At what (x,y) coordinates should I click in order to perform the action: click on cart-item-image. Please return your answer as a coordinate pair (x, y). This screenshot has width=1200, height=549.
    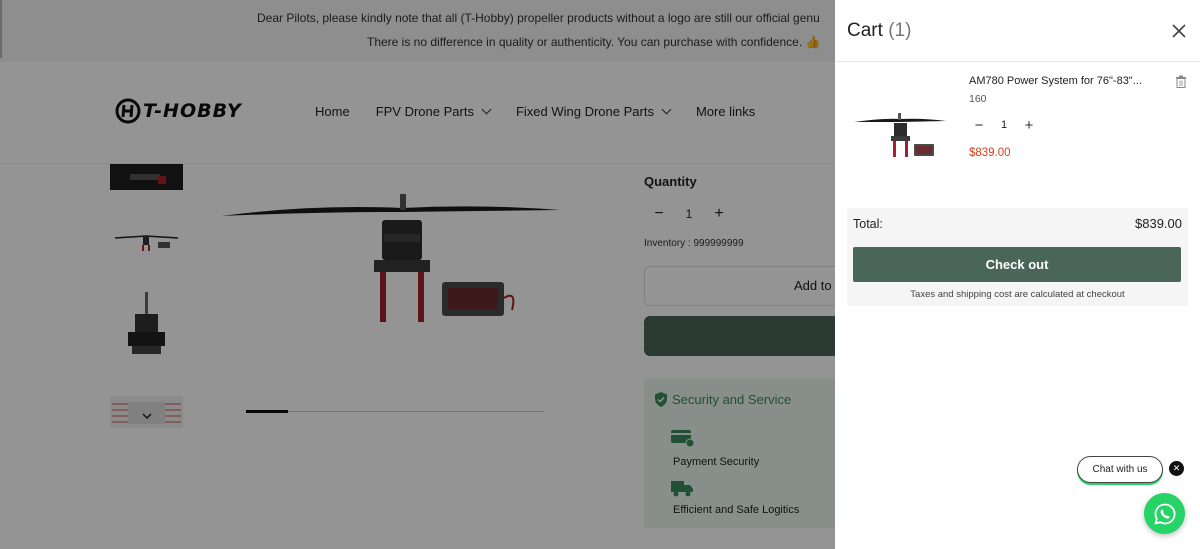
    Looking at the image, I should click on (900, 137).